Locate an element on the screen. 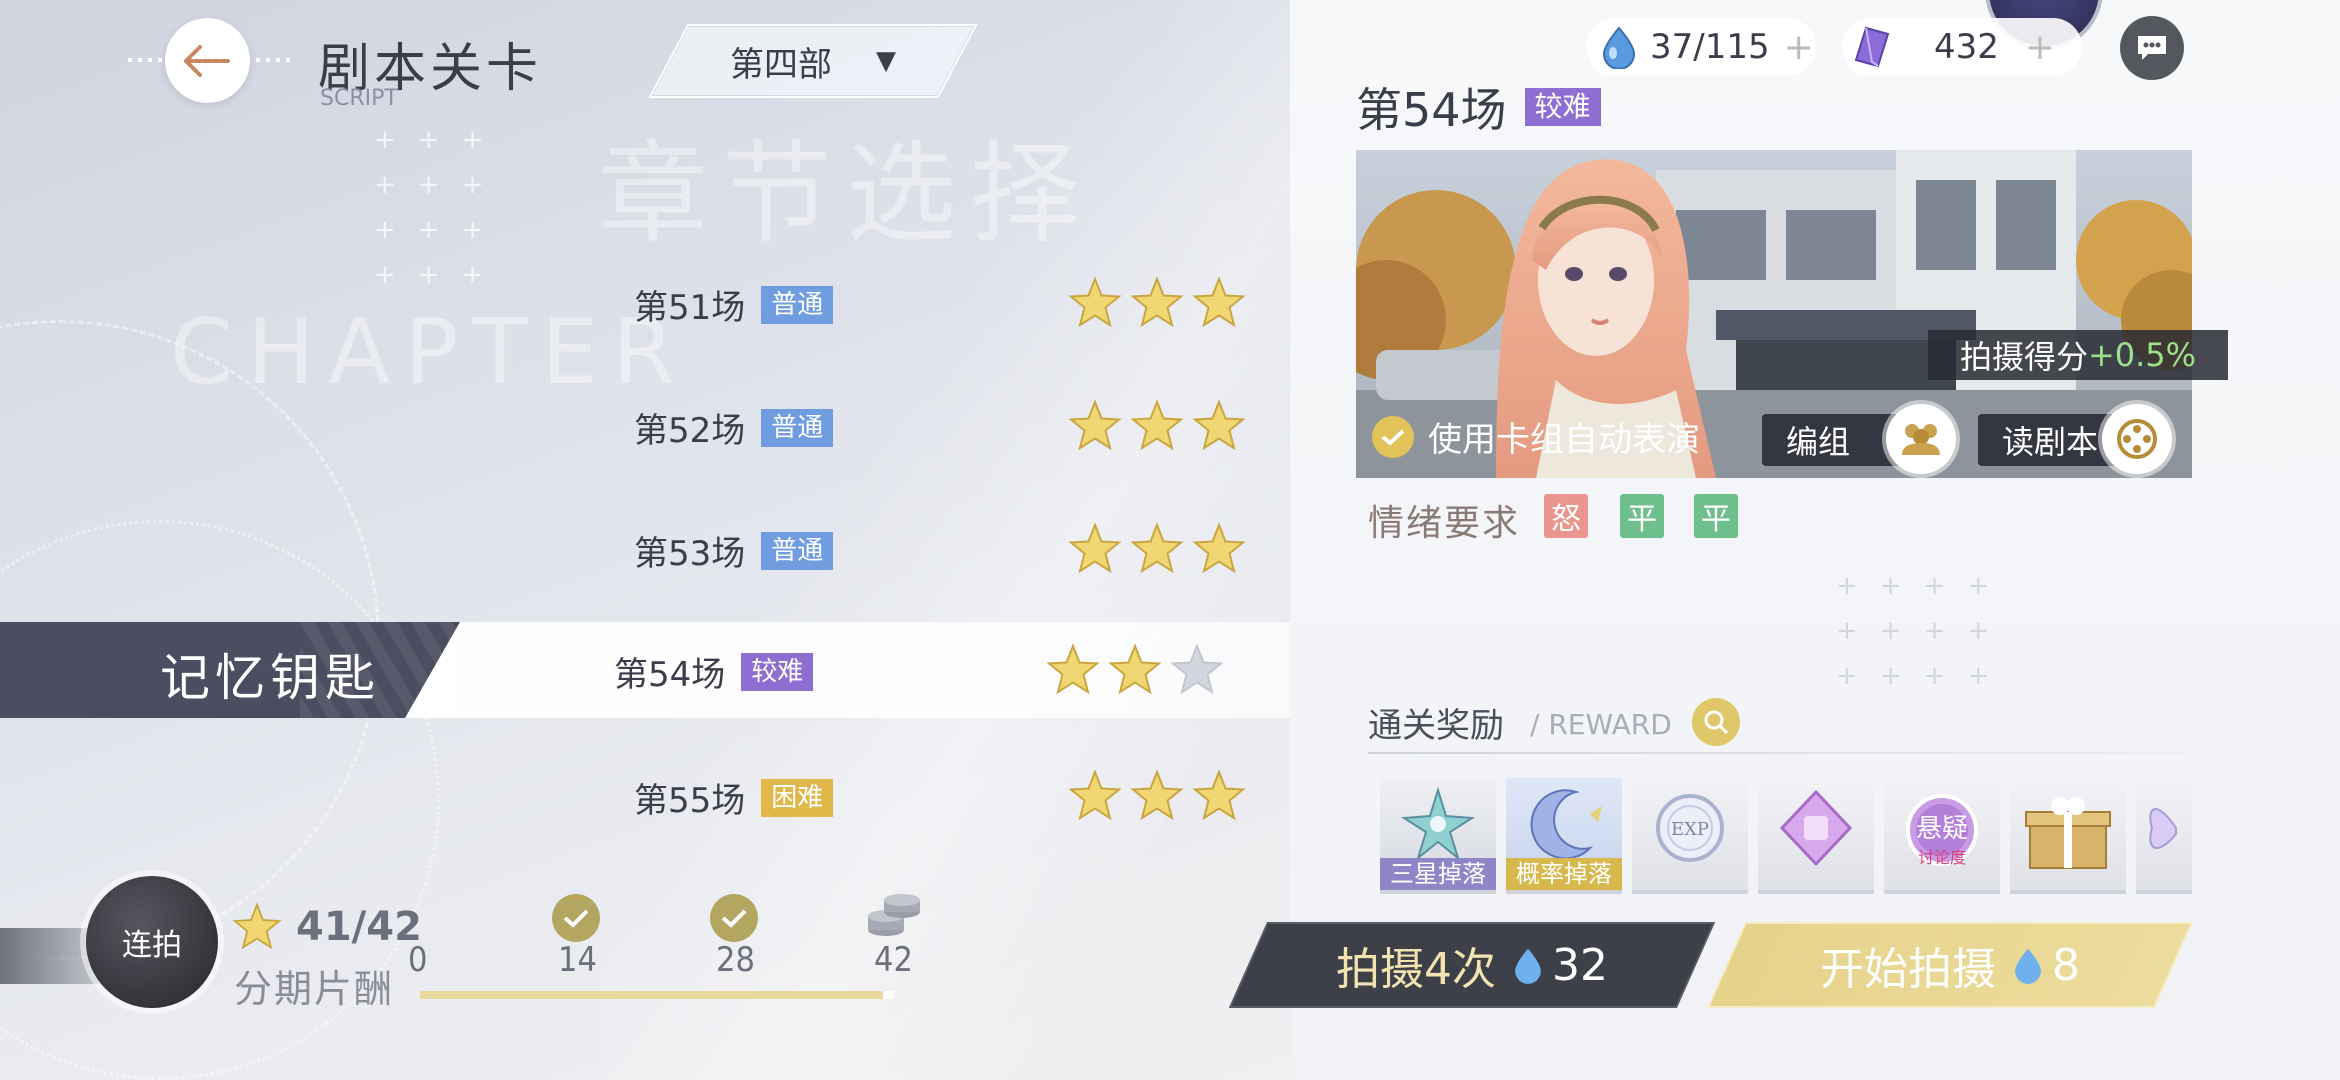  bg-title-text: 章节选择 is located at coordinates (846, 194).